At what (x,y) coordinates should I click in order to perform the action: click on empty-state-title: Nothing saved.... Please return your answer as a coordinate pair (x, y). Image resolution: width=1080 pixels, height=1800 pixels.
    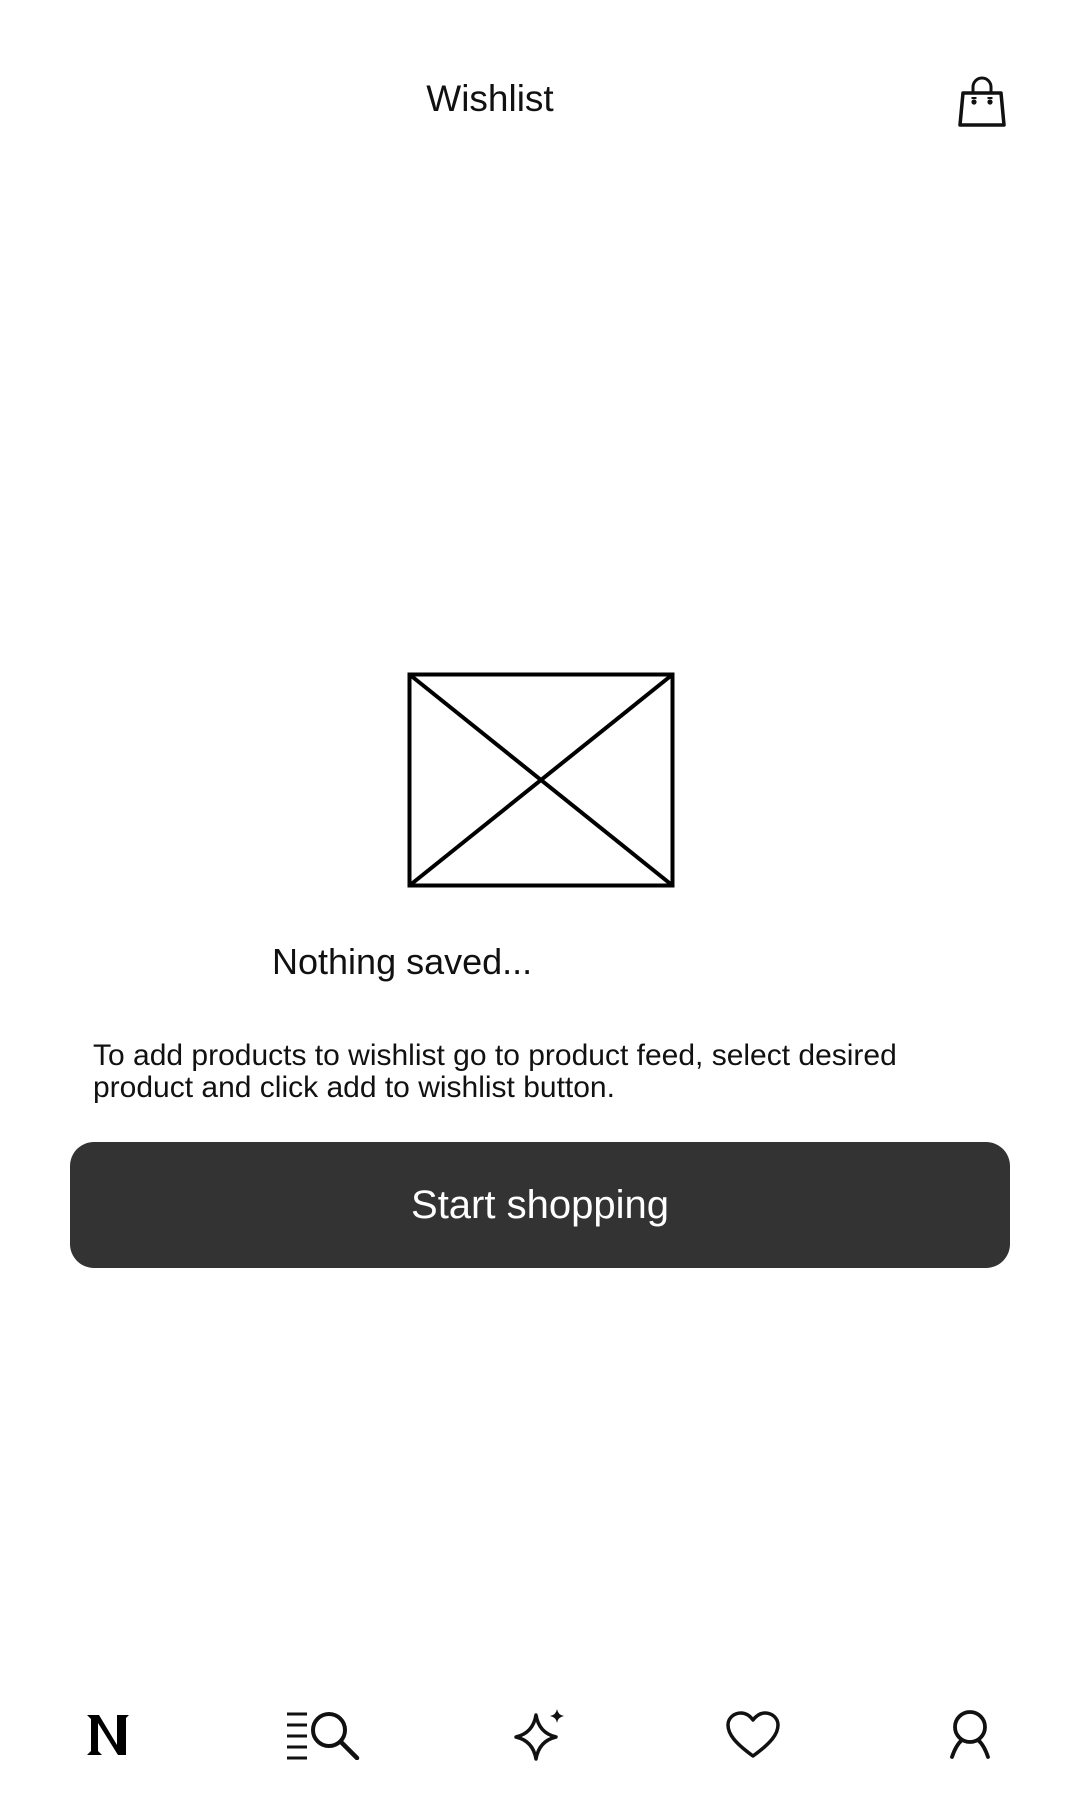
    Looking at the image, I should click on (402, 961).